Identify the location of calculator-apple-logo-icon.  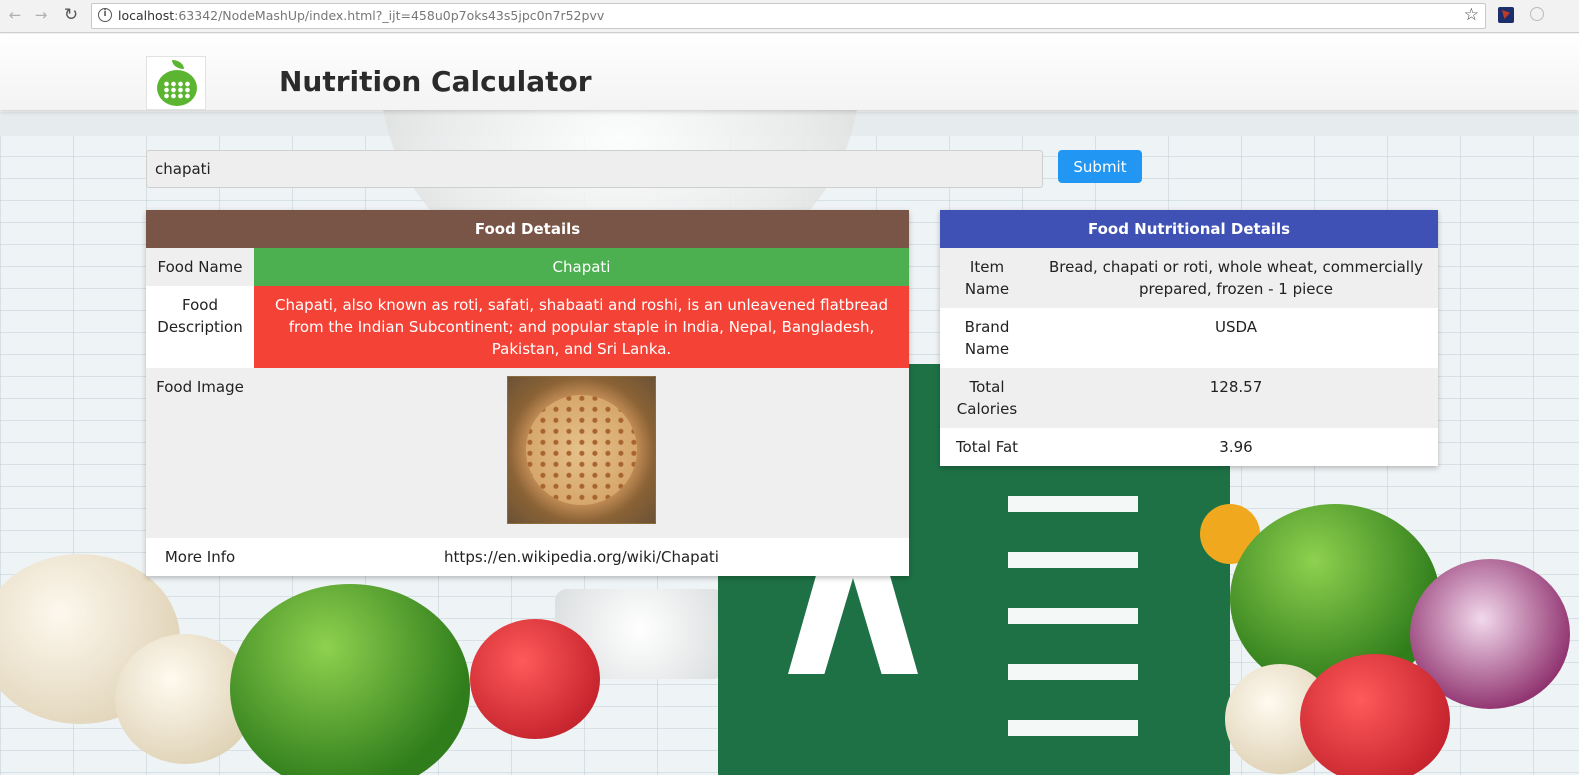
(176, 83).